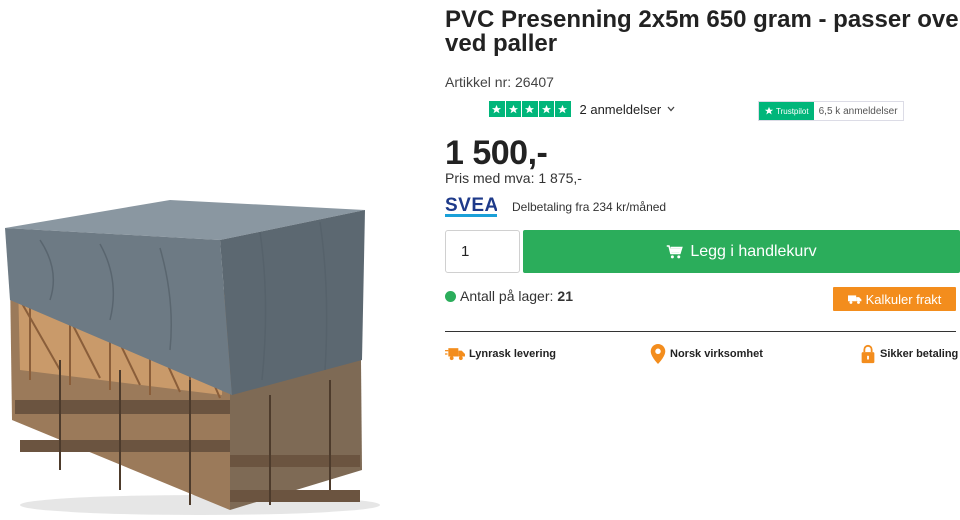 The image size is (960, 520). I want to click on trustpilot-logo-text: Trustpilot, so click(792, 111).